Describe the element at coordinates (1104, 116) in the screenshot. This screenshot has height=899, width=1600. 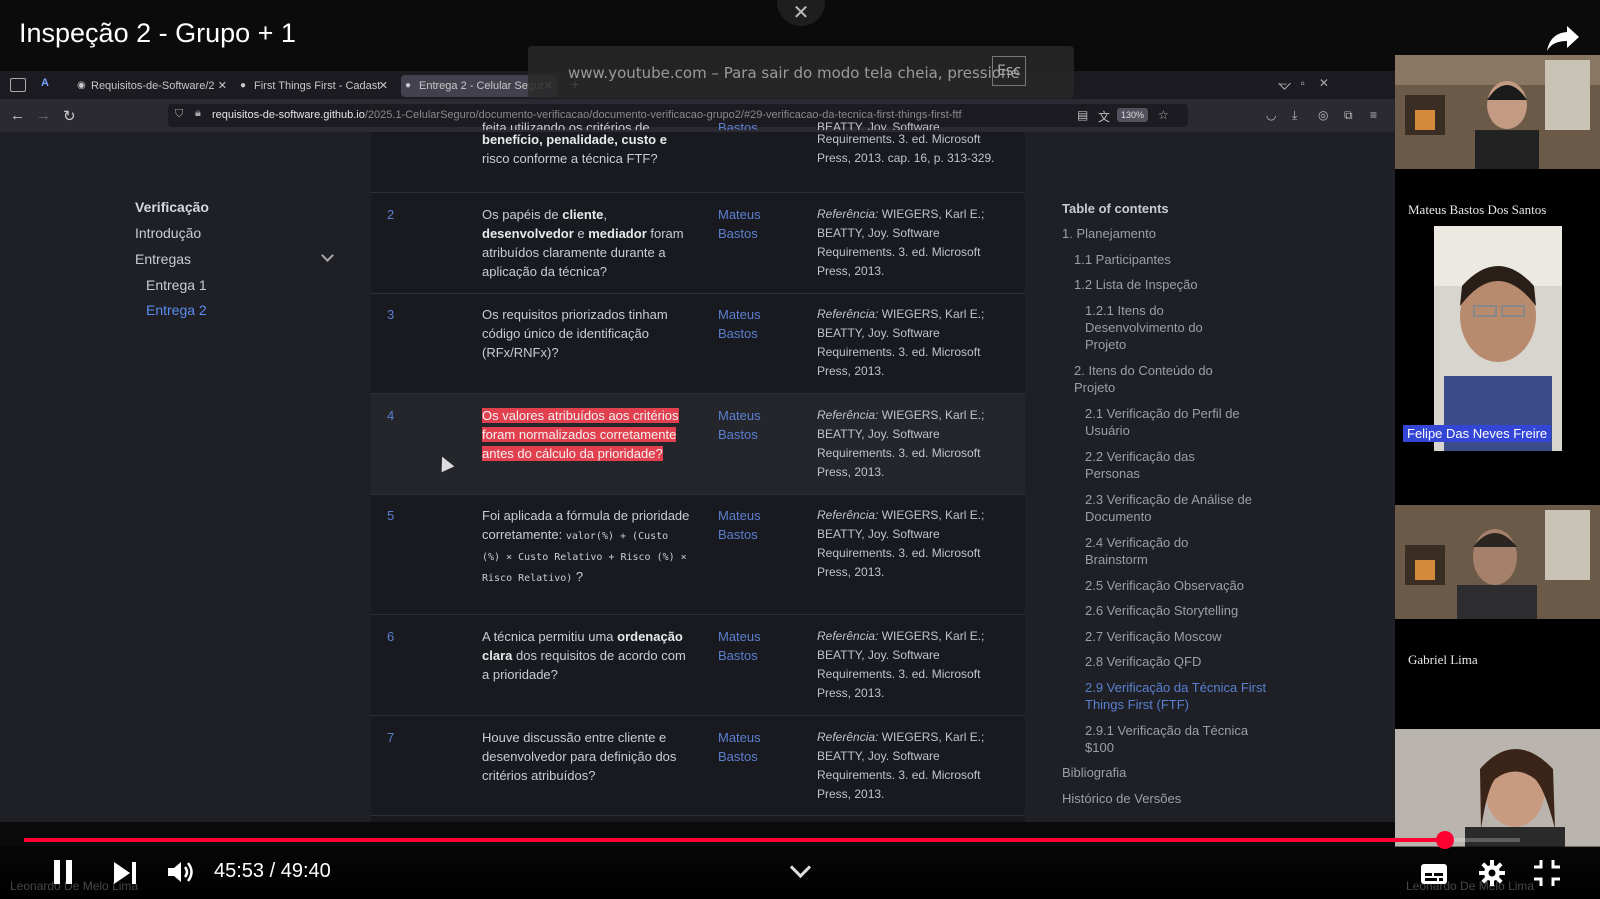
I see `translate-icon: 文` at that location.